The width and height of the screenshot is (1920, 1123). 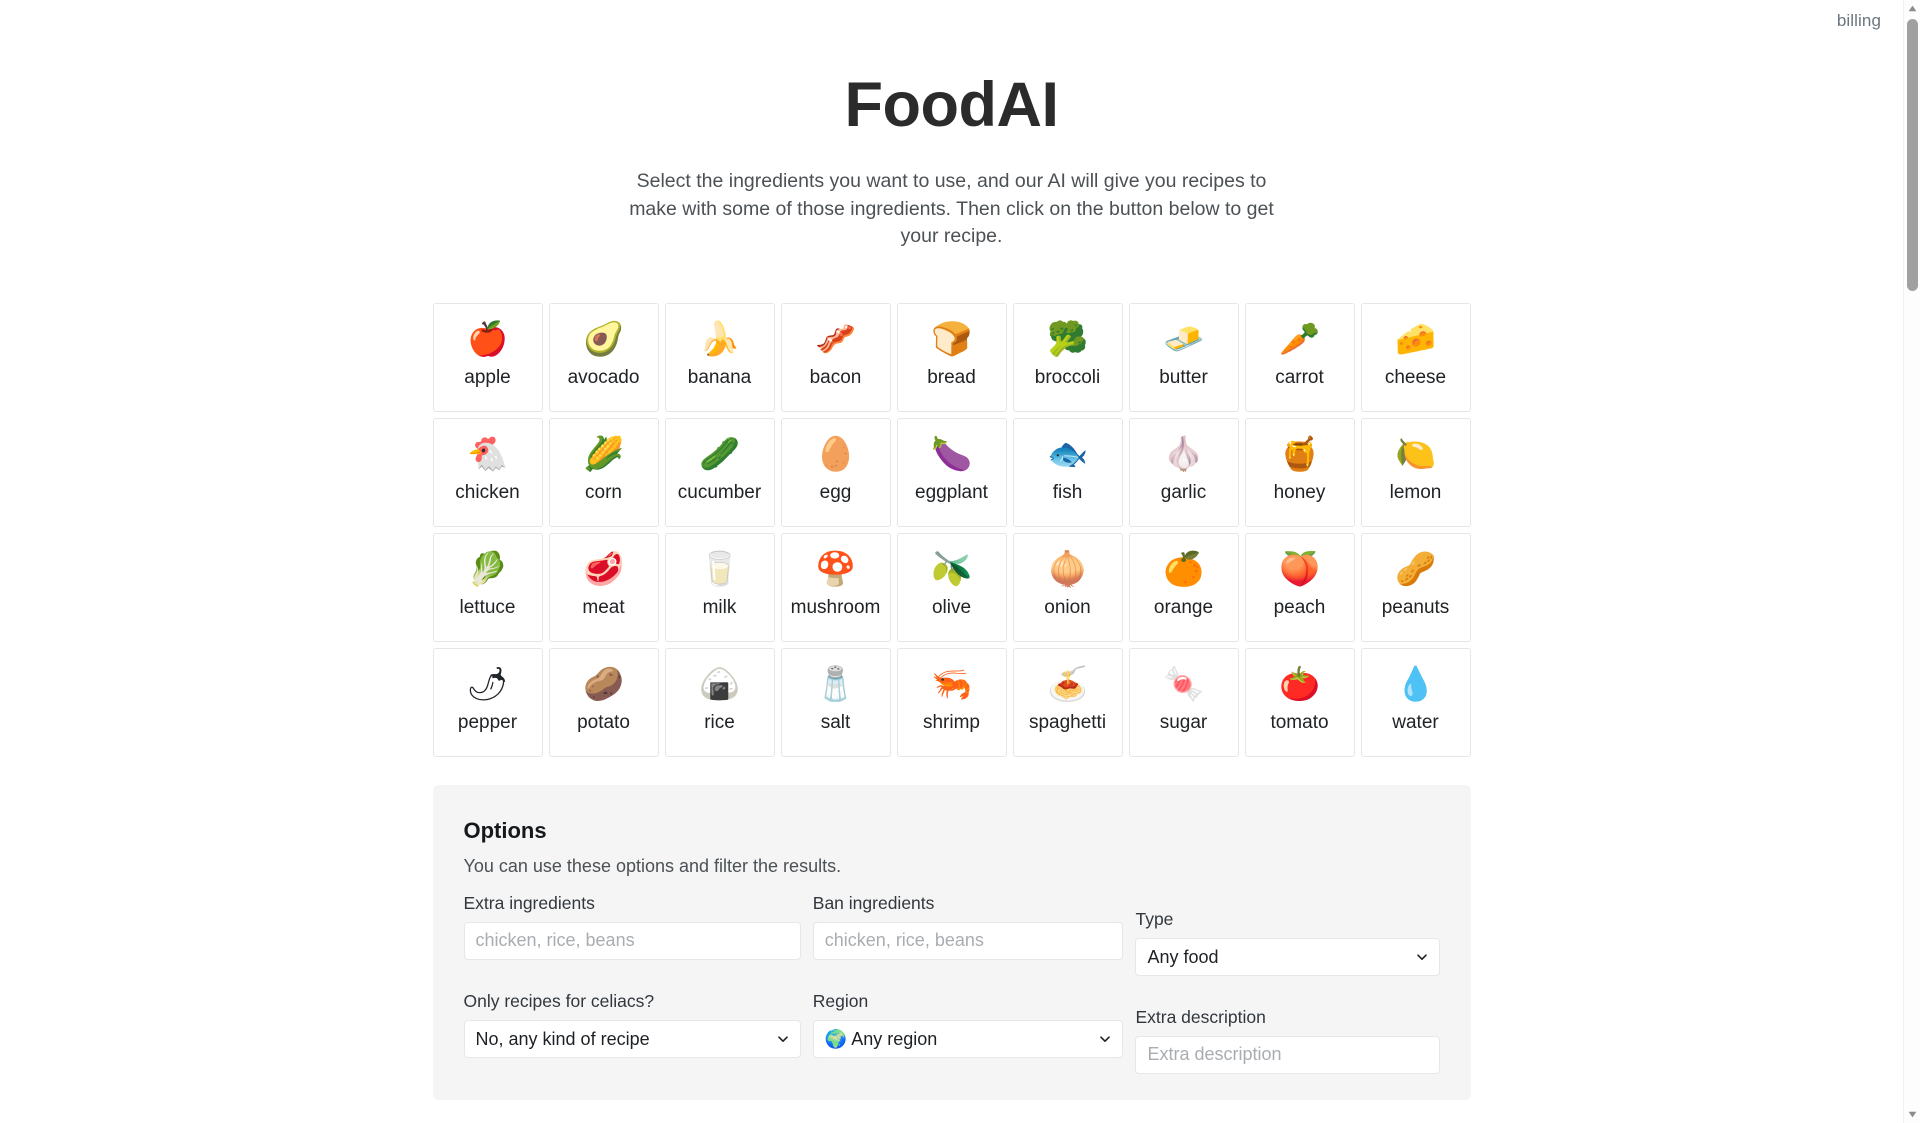 I want to click on field-region: Region 🌍 Any region, so click(x=968, y=1024).